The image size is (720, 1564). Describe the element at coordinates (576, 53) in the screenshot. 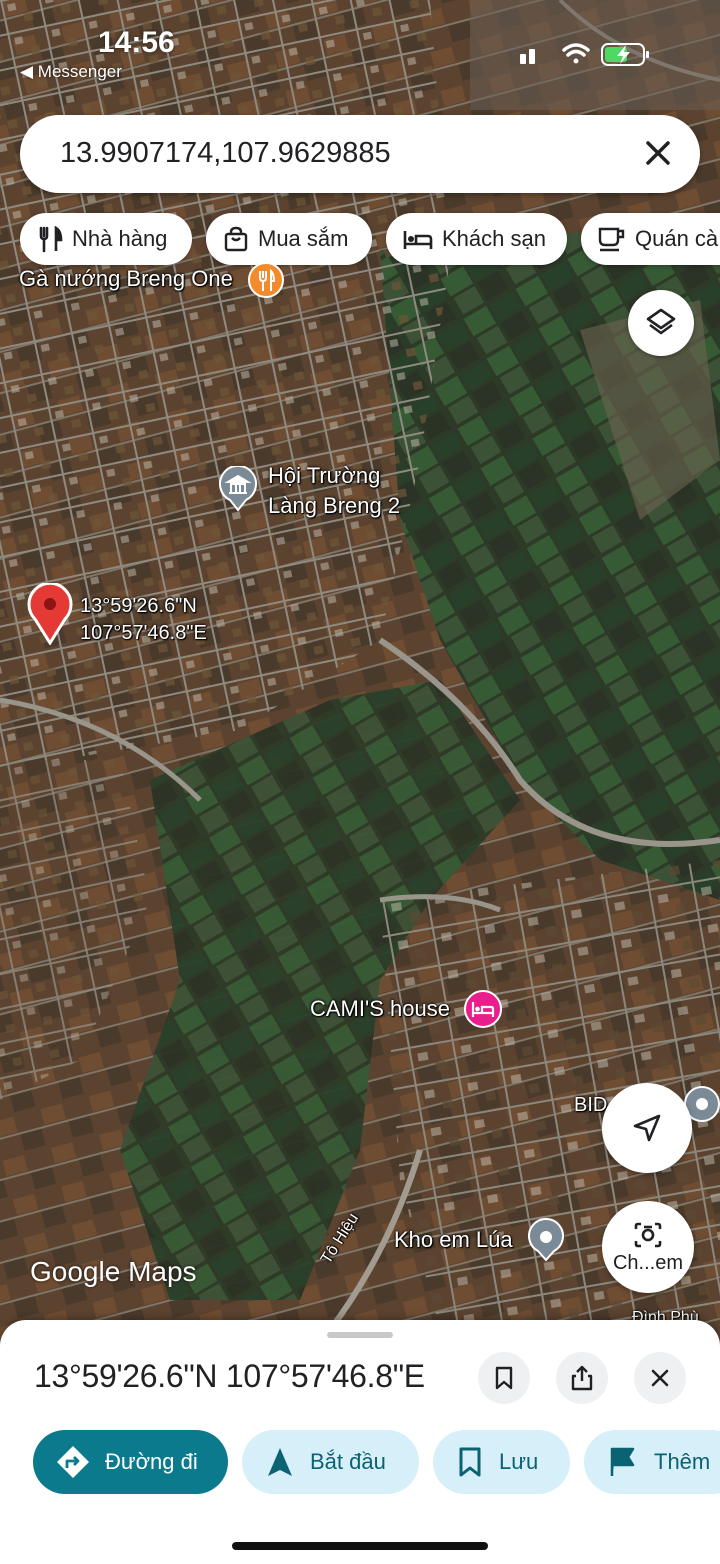

I see `wifi-icon` at that location.